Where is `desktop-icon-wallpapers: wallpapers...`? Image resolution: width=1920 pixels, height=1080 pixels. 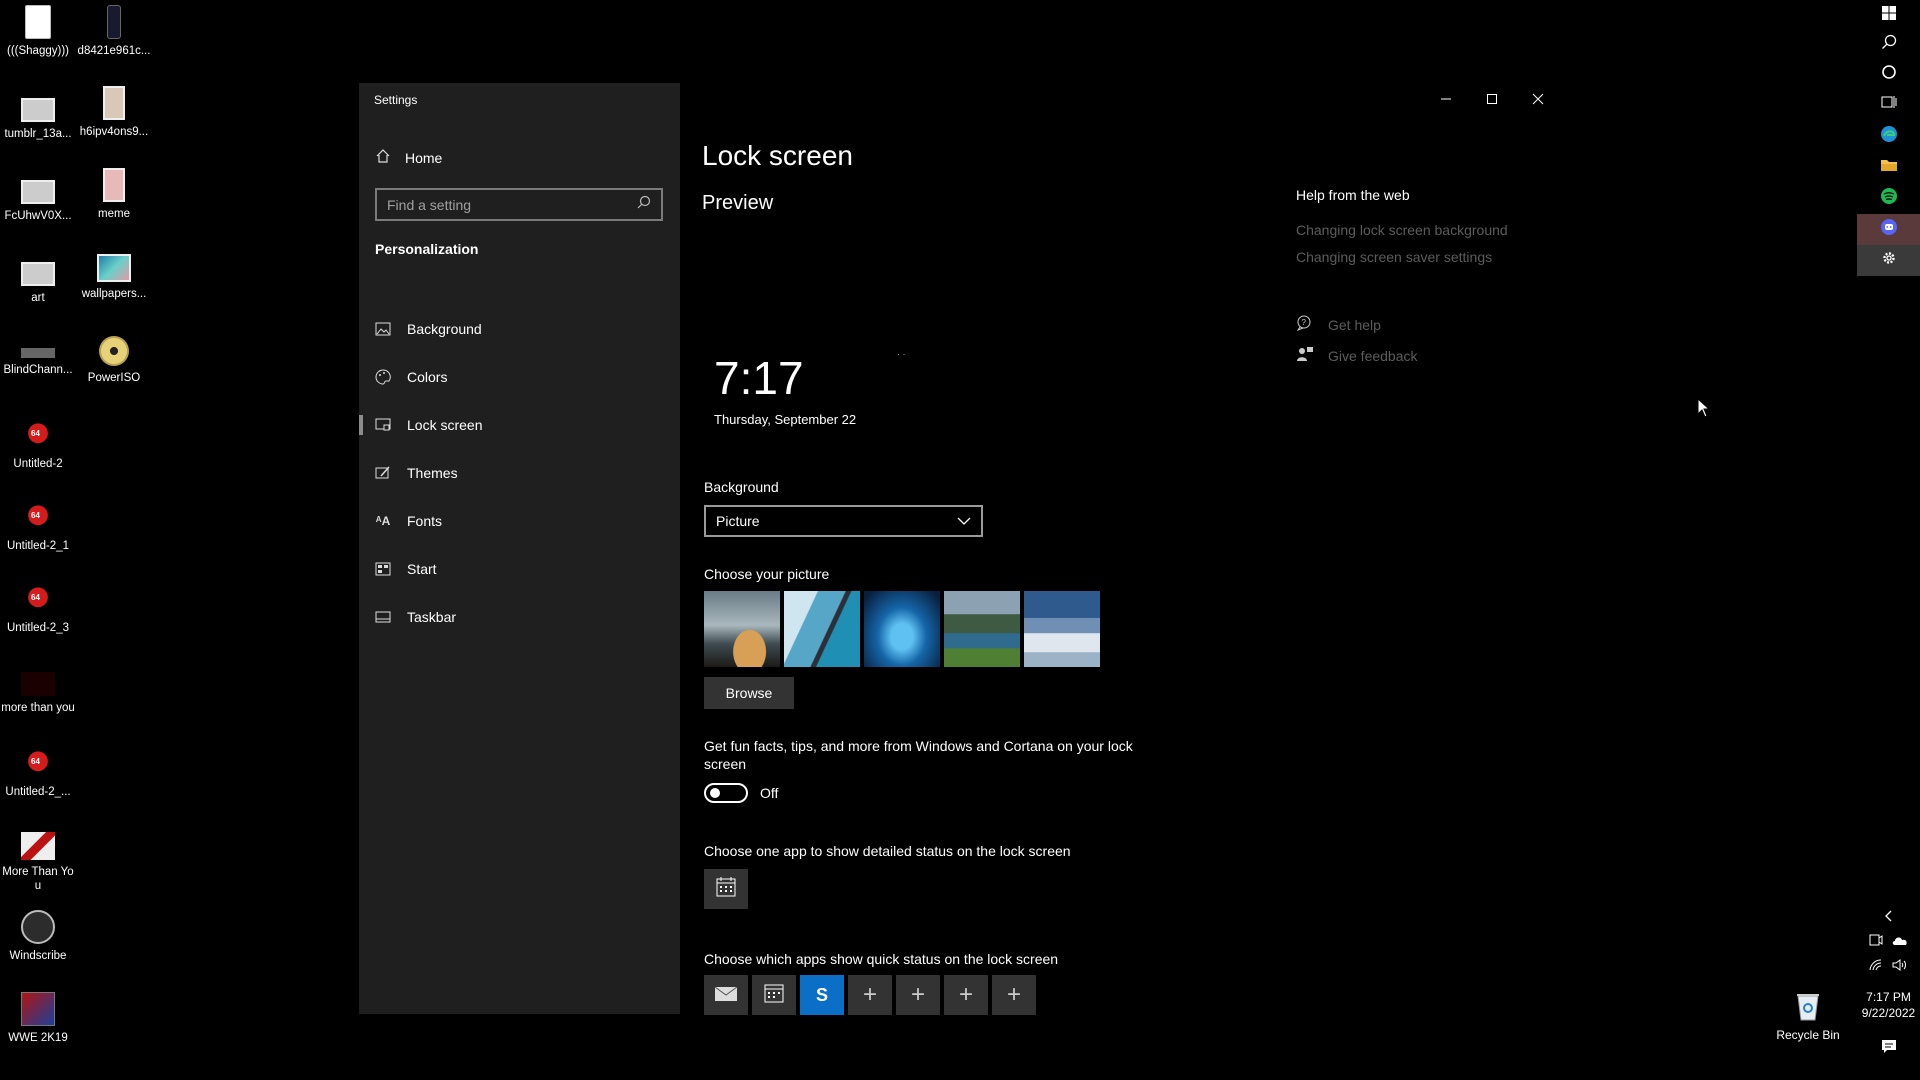 desktop-icon-wallpapers: wallpapers... is located at coordinates (114, 277).